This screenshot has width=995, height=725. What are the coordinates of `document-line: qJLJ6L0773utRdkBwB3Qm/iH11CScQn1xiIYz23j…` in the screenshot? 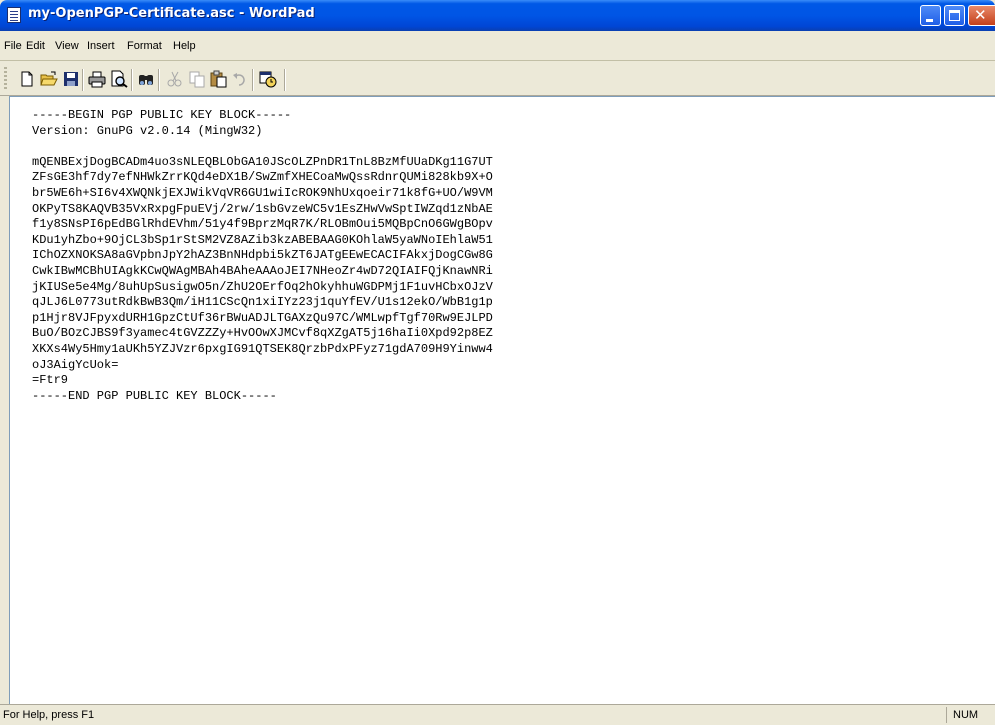 It's located at (262, 303).